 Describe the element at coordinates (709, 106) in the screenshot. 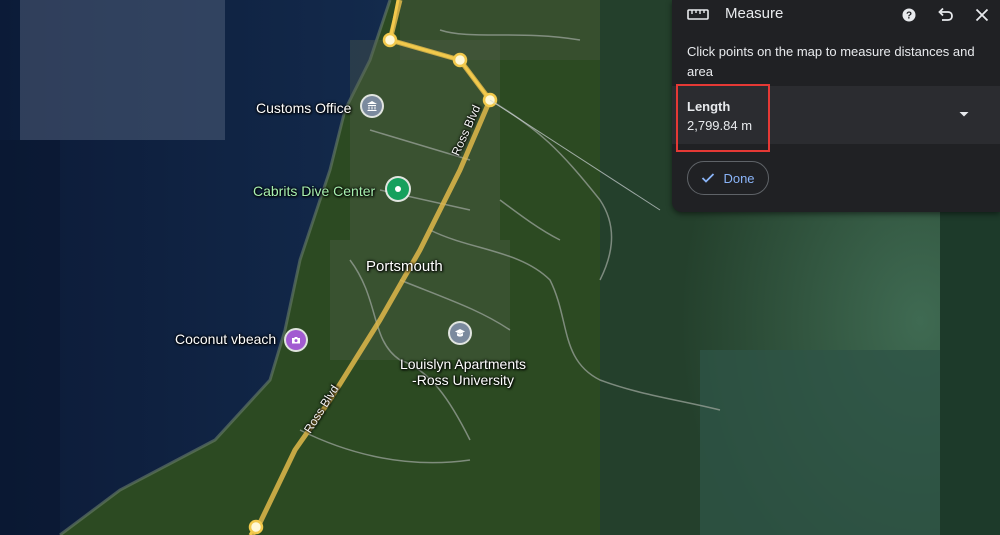

I see `length-label: Length` at that location.